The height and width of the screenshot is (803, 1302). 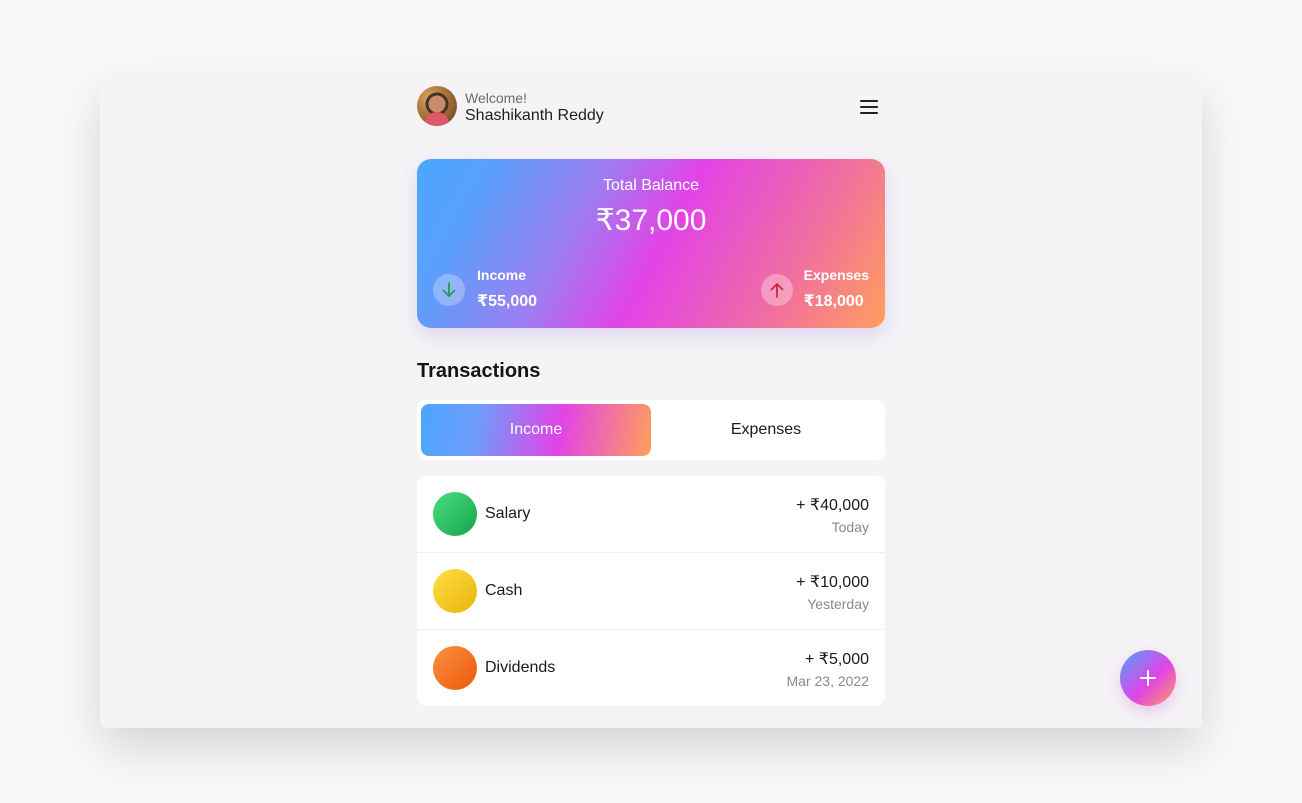 What do you see at coordinates (833, 301) in the screenshot?
I see `expenses-value: ₹18,000` at bounding box center [833, 301].